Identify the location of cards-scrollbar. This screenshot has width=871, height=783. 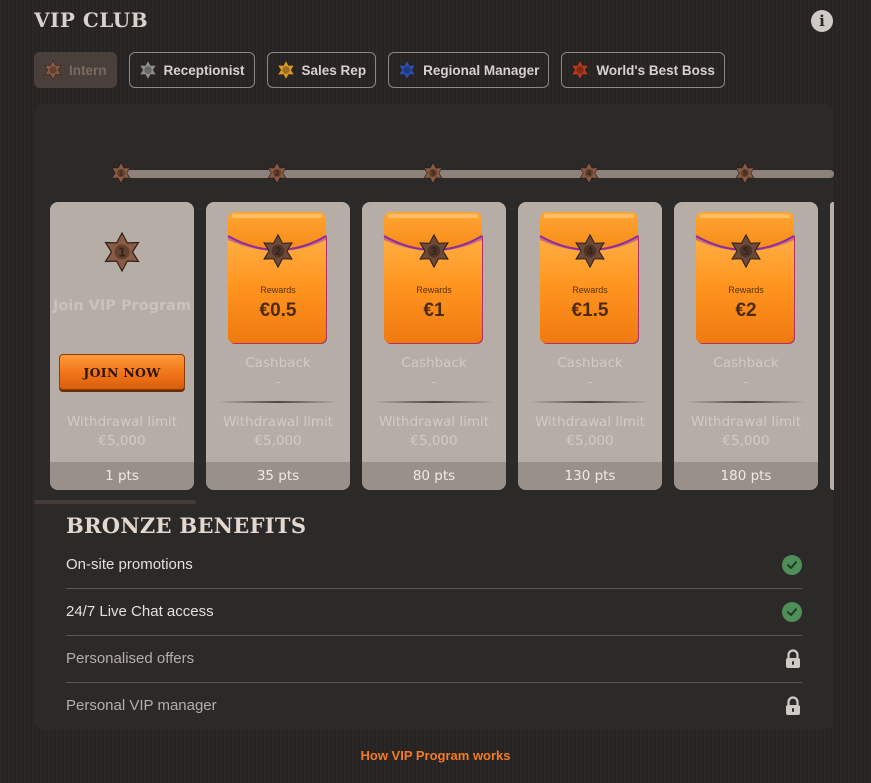
(115, 502).